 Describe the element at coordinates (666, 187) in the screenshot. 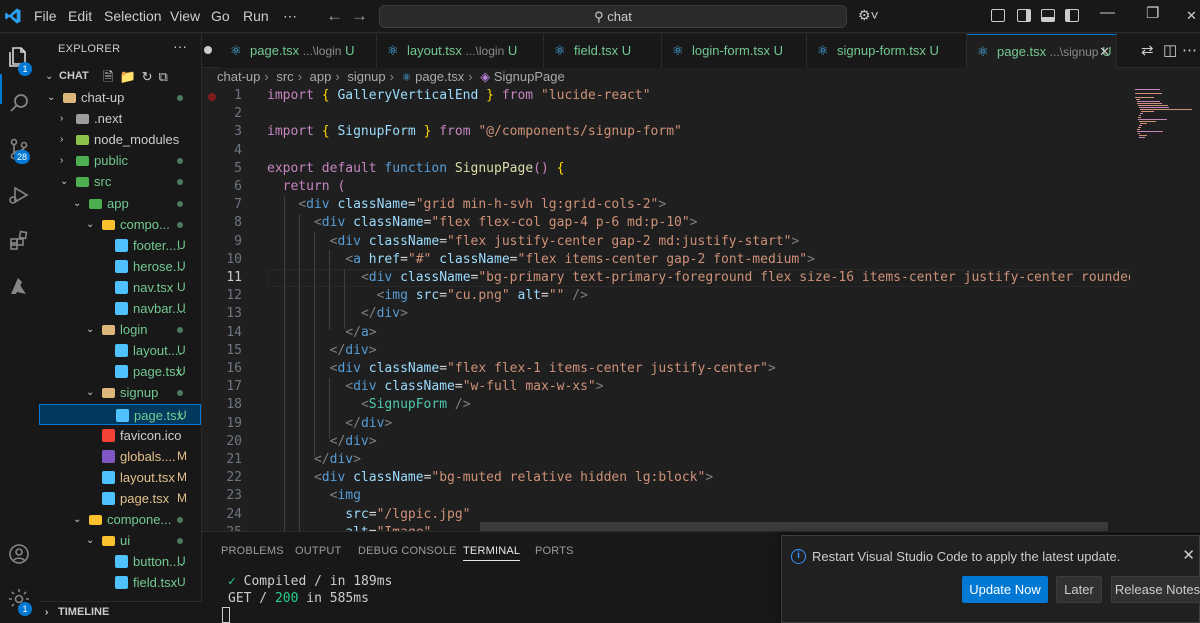

I see `code-line: 6 return (` at that location.